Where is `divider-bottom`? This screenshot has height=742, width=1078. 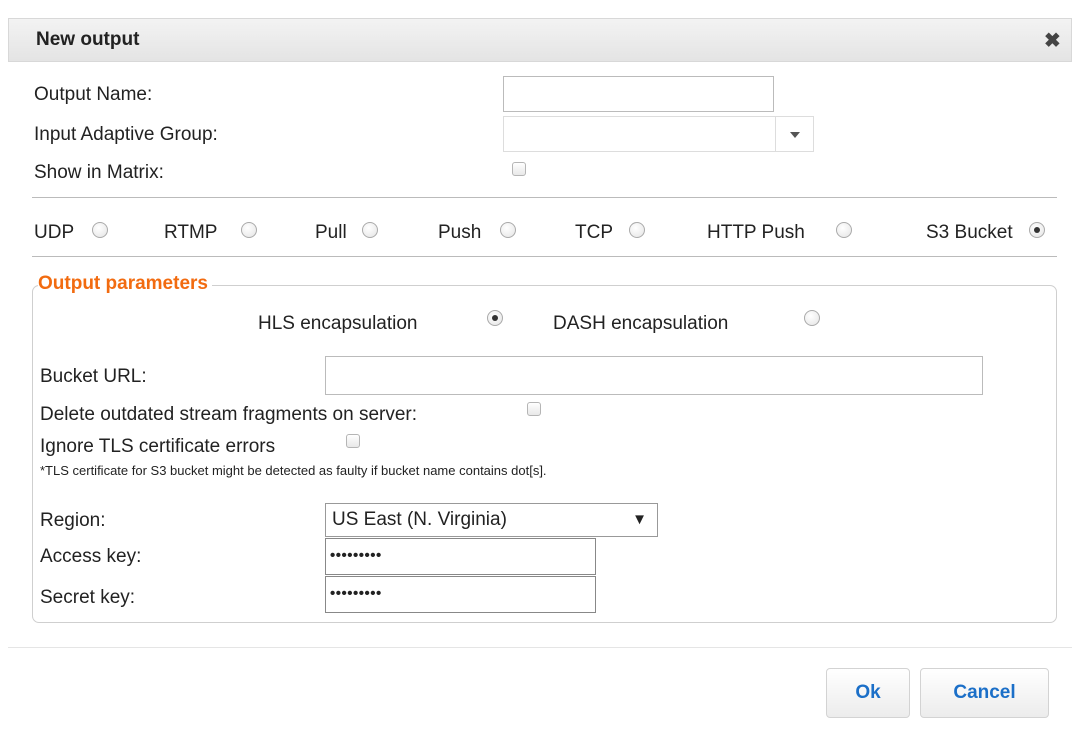
divider-bottom is located at coordinates (544, 256).